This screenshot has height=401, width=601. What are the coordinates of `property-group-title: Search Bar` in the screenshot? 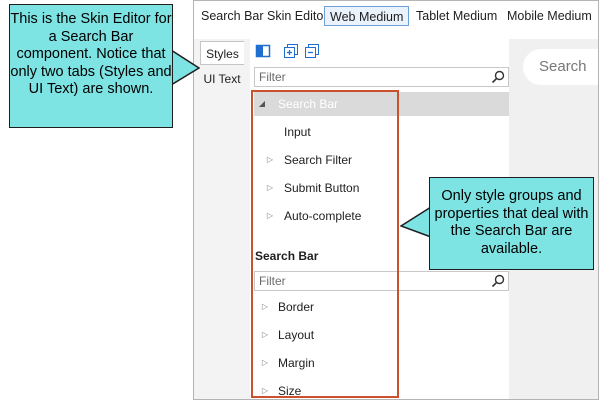 It's located at (287, 256).